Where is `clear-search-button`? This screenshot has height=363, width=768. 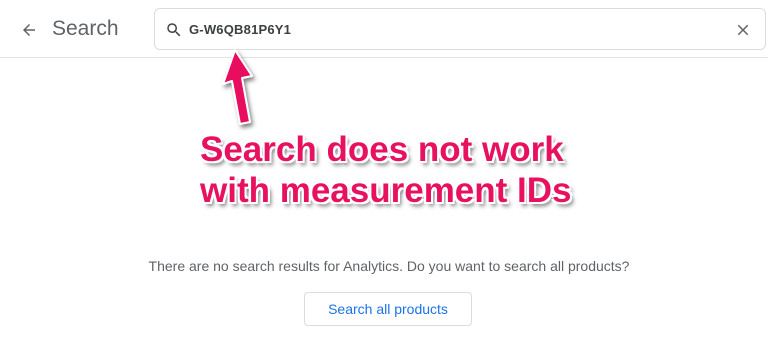
clear-search-button is located at coordinates (743, 30).